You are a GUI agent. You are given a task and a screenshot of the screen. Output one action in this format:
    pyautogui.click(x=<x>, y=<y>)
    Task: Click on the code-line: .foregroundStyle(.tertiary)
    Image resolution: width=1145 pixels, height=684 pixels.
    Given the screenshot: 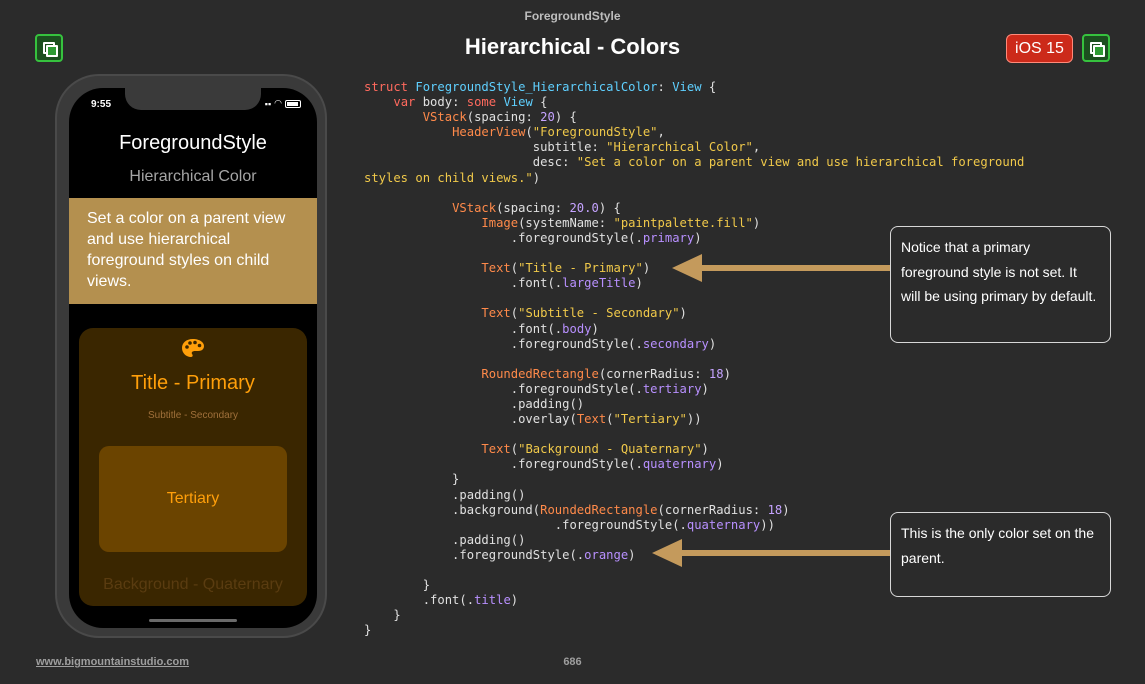 What is the action you would take?
    pyautogui.click(x=536, y=388)
    